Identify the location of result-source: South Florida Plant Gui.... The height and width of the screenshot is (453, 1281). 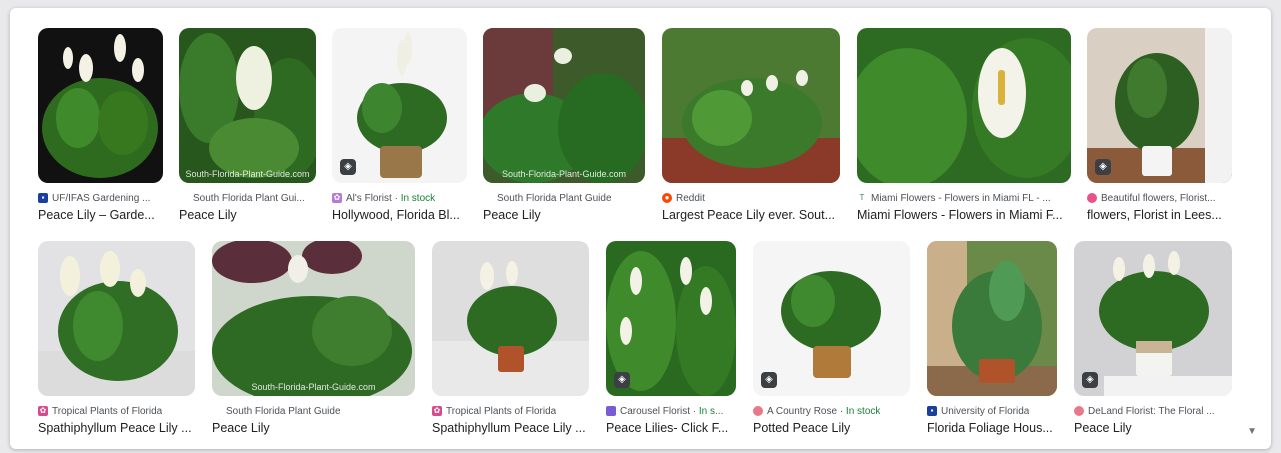
(247, 198).